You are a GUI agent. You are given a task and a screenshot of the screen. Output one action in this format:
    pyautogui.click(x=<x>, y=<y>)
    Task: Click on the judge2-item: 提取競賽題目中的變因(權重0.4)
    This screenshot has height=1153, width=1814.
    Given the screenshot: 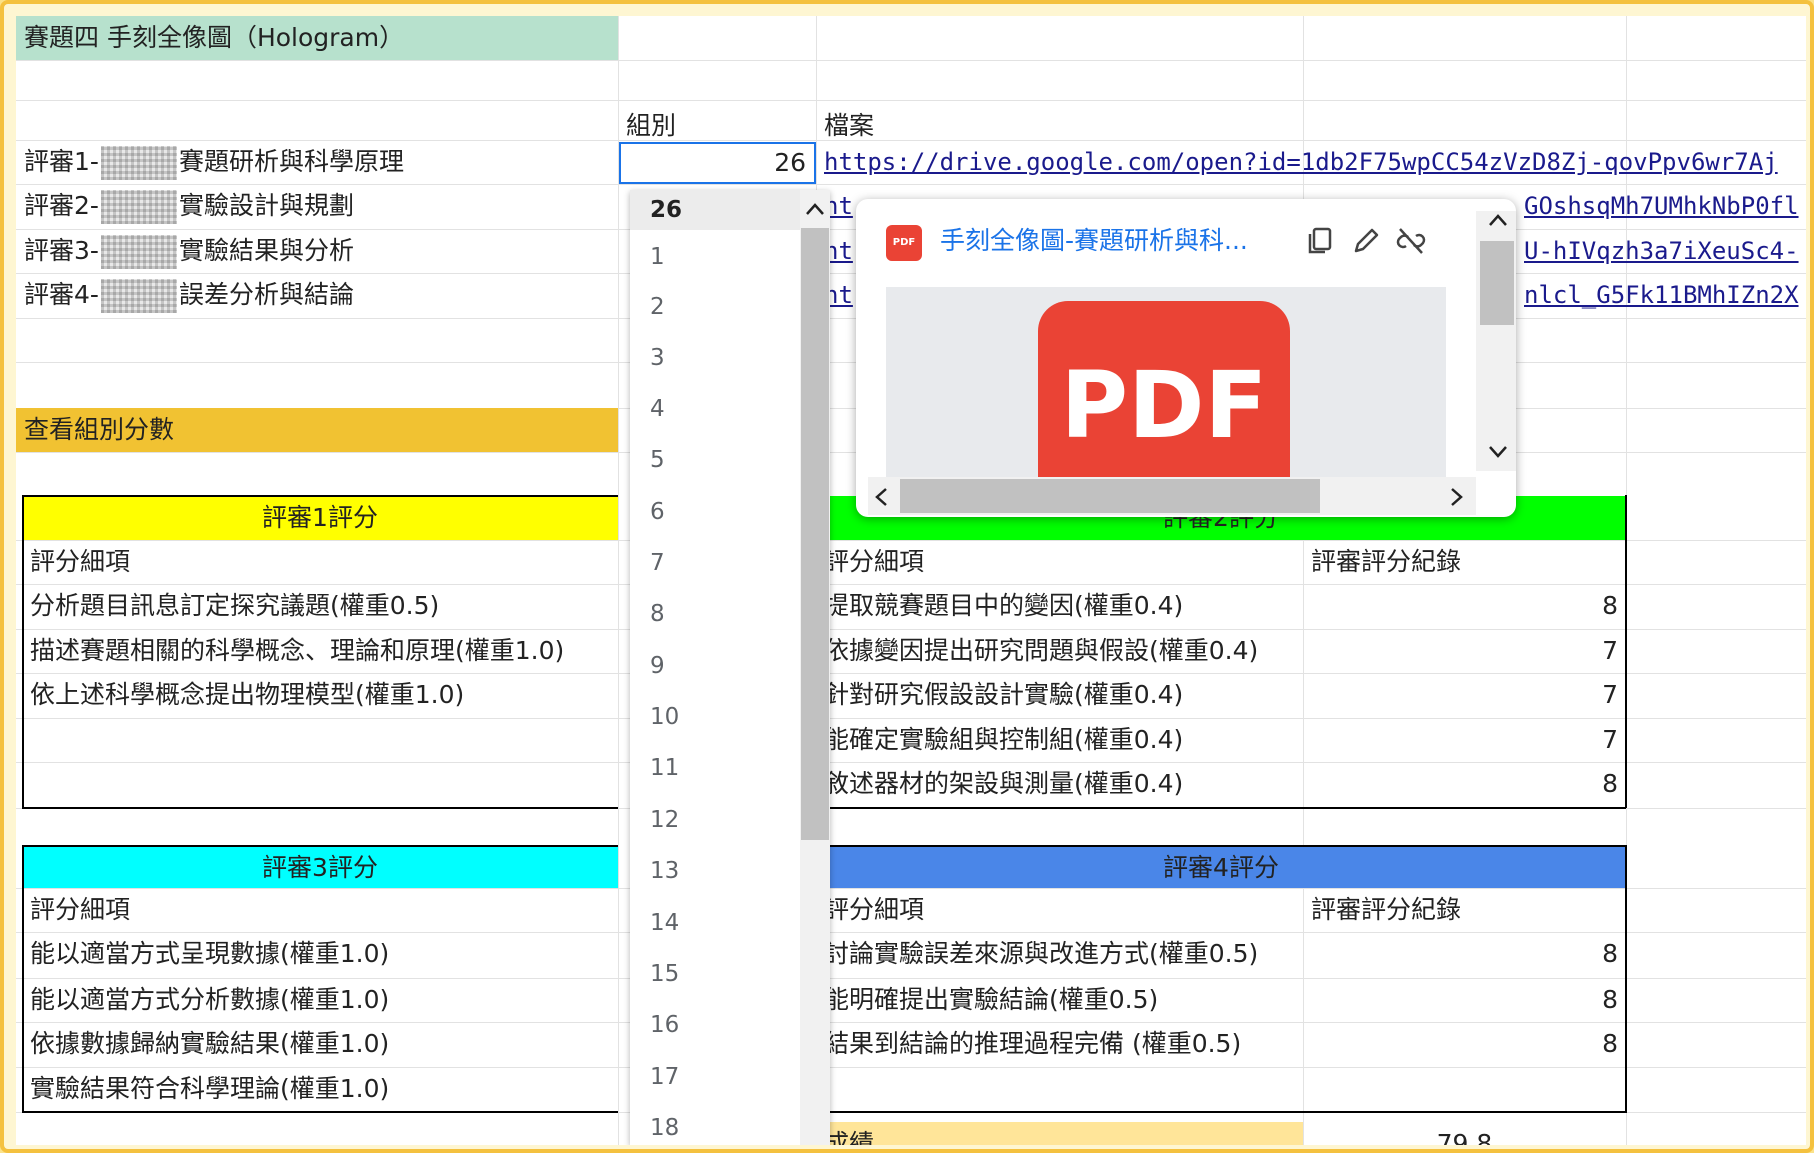 What is the action you would take?
    pyautogui.click(x=1059, y=606)
    